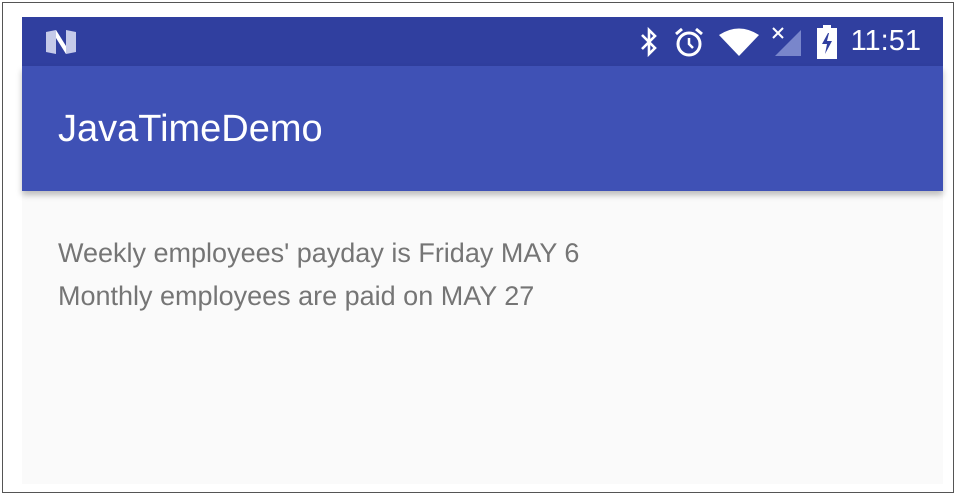 This screenshot has width=956, height=495. I want to click on message-text: Weekly employees' payday is Friday MAY 6, so click(319, 253).